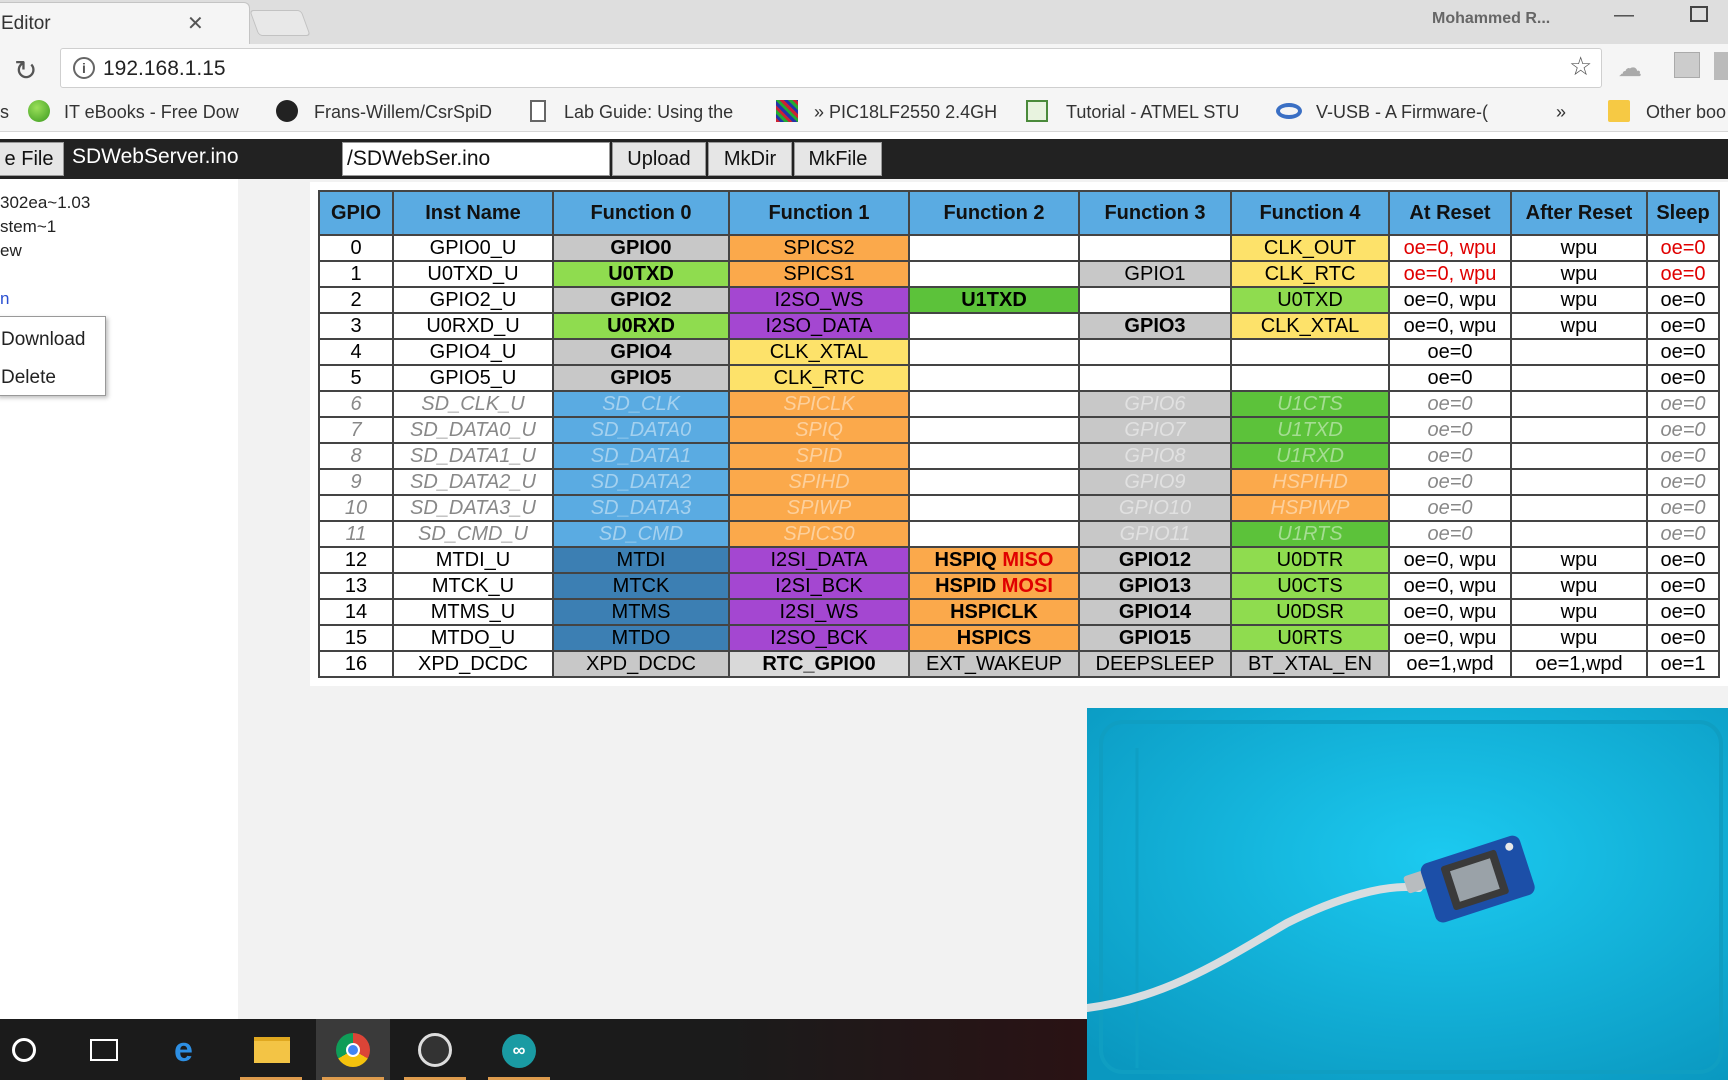 This screenshot has width=1728, height=1080. What do you see at coordinates (473, 213) in the screenshot?
I see `column-header: Inst Name` at bounding box center [473, 213].